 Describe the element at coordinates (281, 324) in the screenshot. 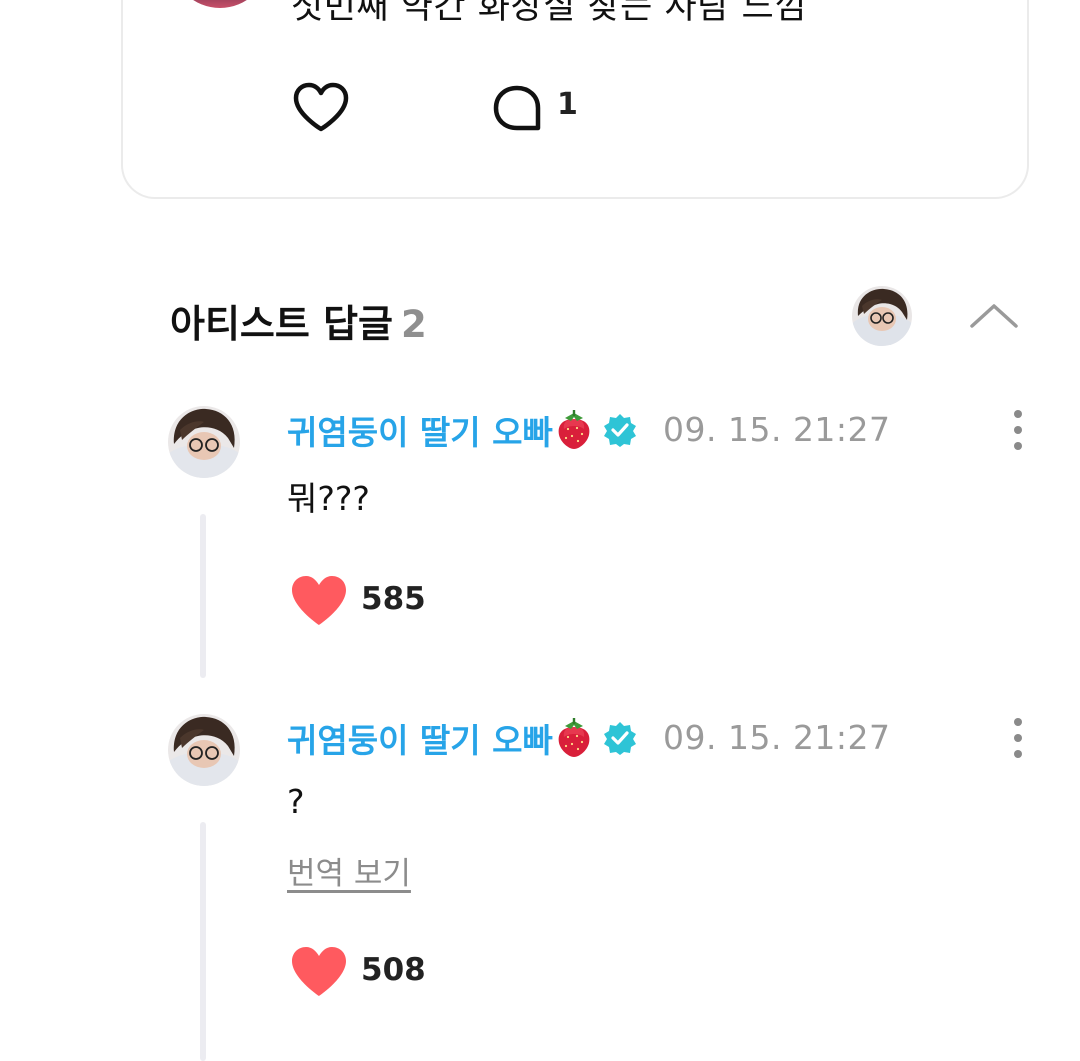

I see `artist-replies-label: 아티스트 답글` at that location.